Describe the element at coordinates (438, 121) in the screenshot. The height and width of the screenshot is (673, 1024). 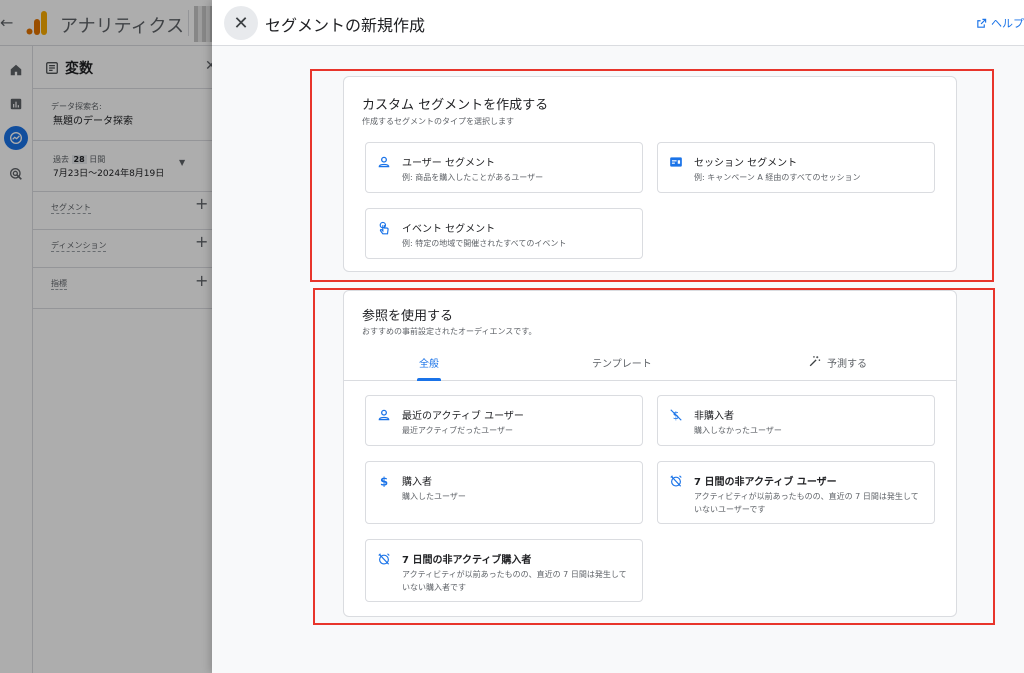
I see `custom-segment-subtitle: 作成するセグメントのタイプを選択します` at that location.